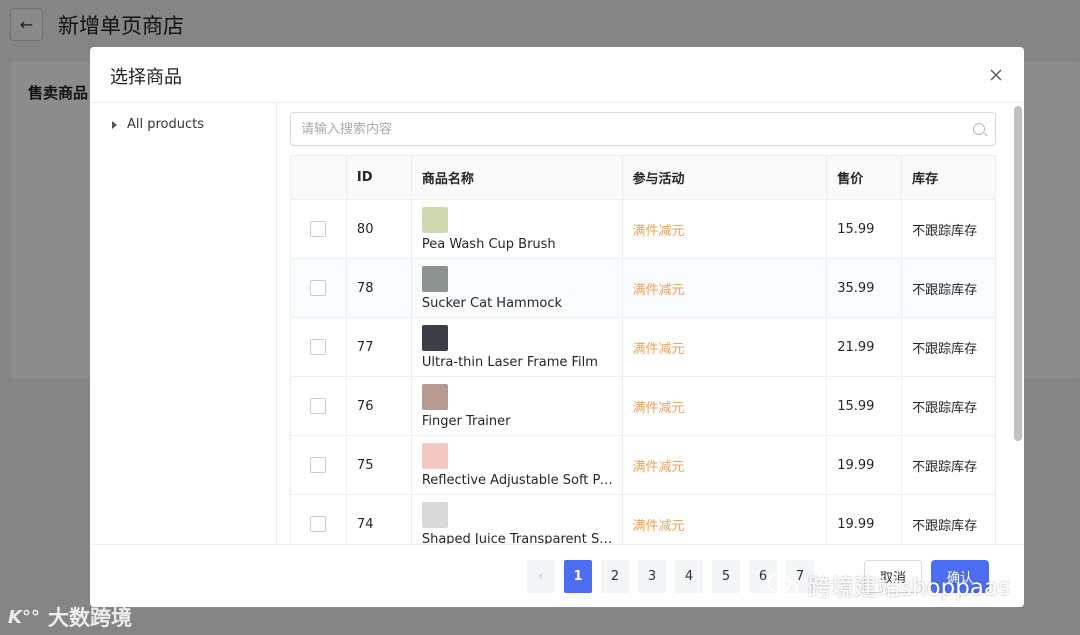 Image resolution: width=1080 pixels, height=635 pixels. I want to click on row-id: 80, so click(379, 229).